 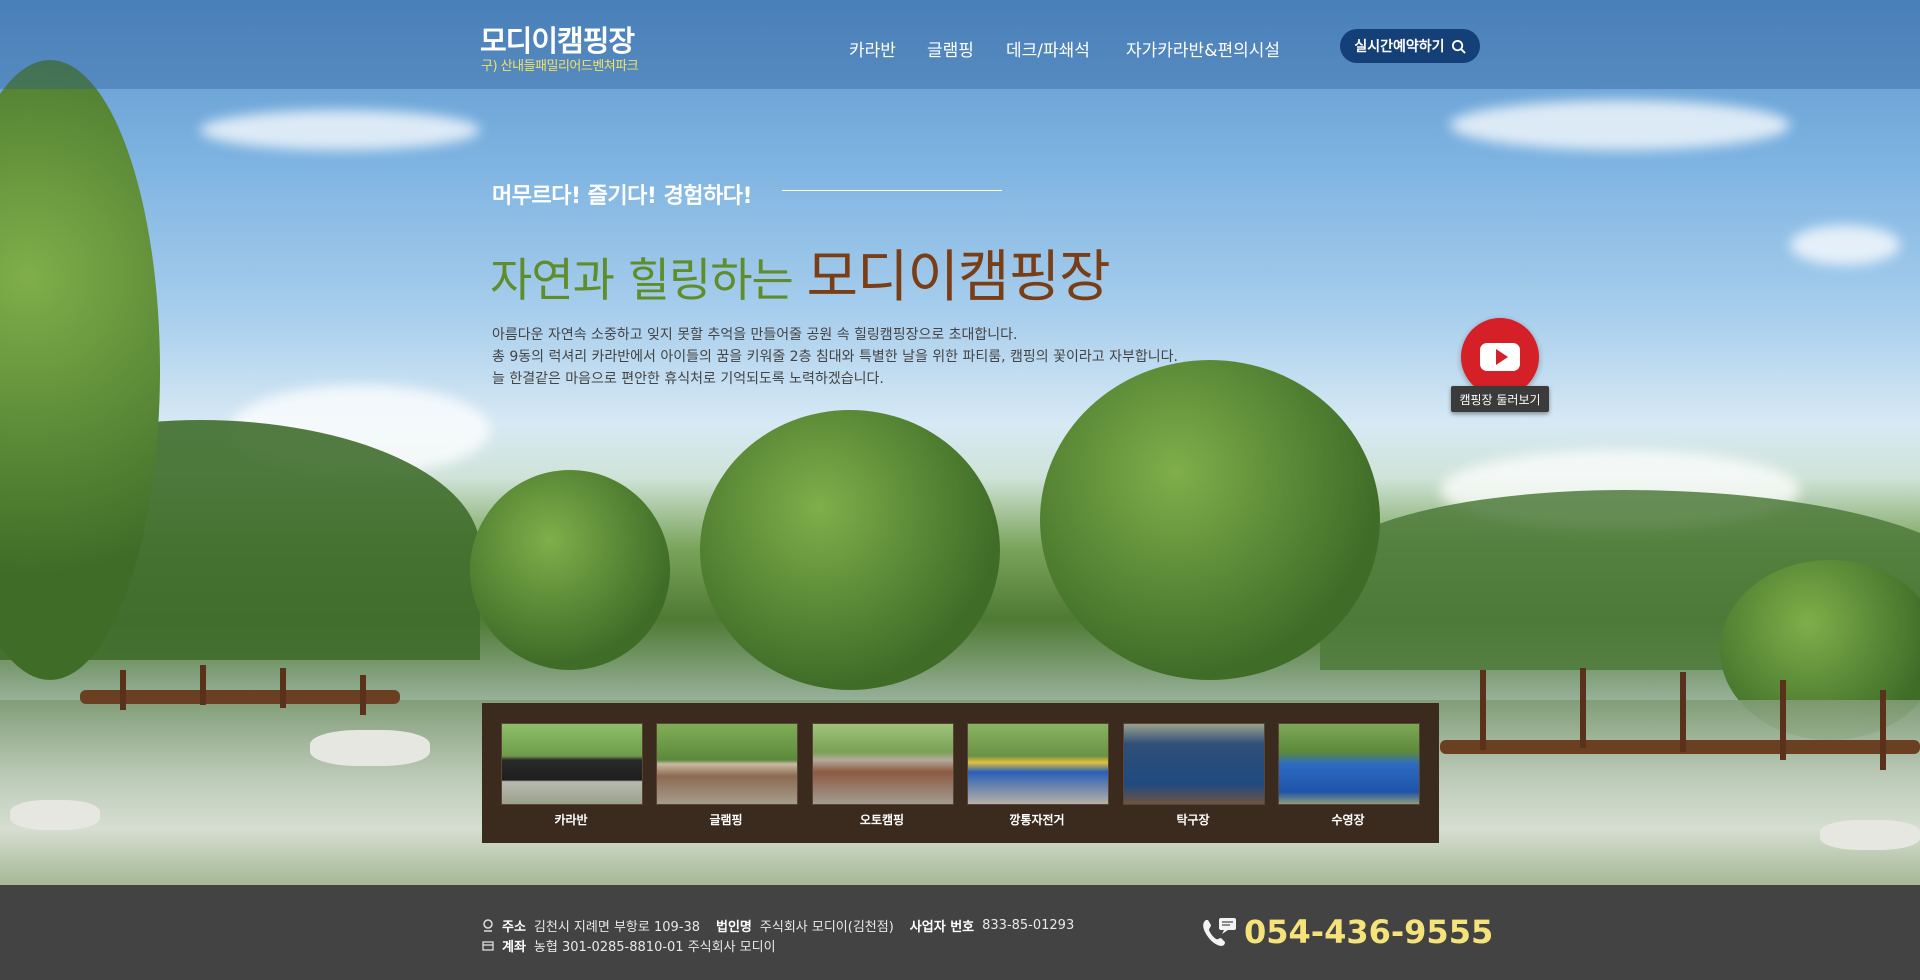 What do you see at coordinates (1219, 932) in the screenshot?
I see `phone-chat-icon` at bounding box center [1219, 932].